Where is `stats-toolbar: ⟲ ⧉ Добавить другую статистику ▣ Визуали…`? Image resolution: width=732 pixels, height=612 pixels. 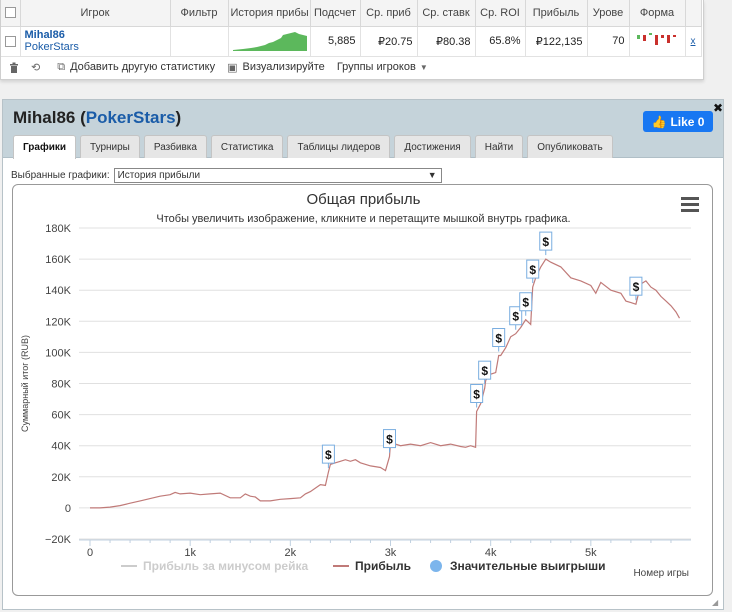
stats-toolbar: ⟲ ⧉ Добавить другую статистику ▣ Визуали… is located at coordinates (351, 67).